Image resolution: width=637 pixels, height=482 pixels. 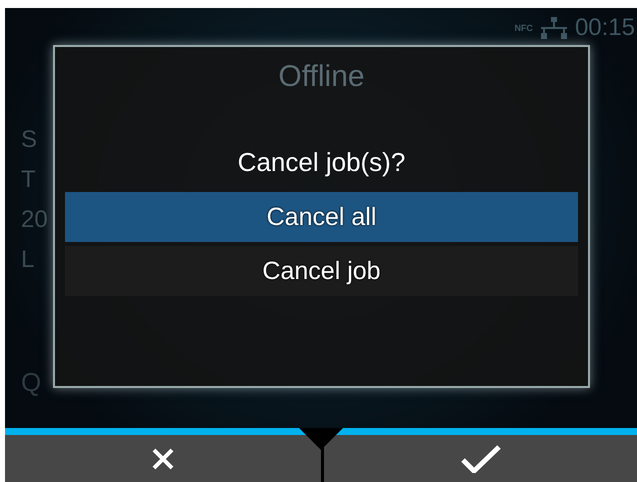 What do you see at coordinates (322, 162) in the screenshot?
I see `dialog-title: Cancel job(s)?` at bounding box center [322, 162].